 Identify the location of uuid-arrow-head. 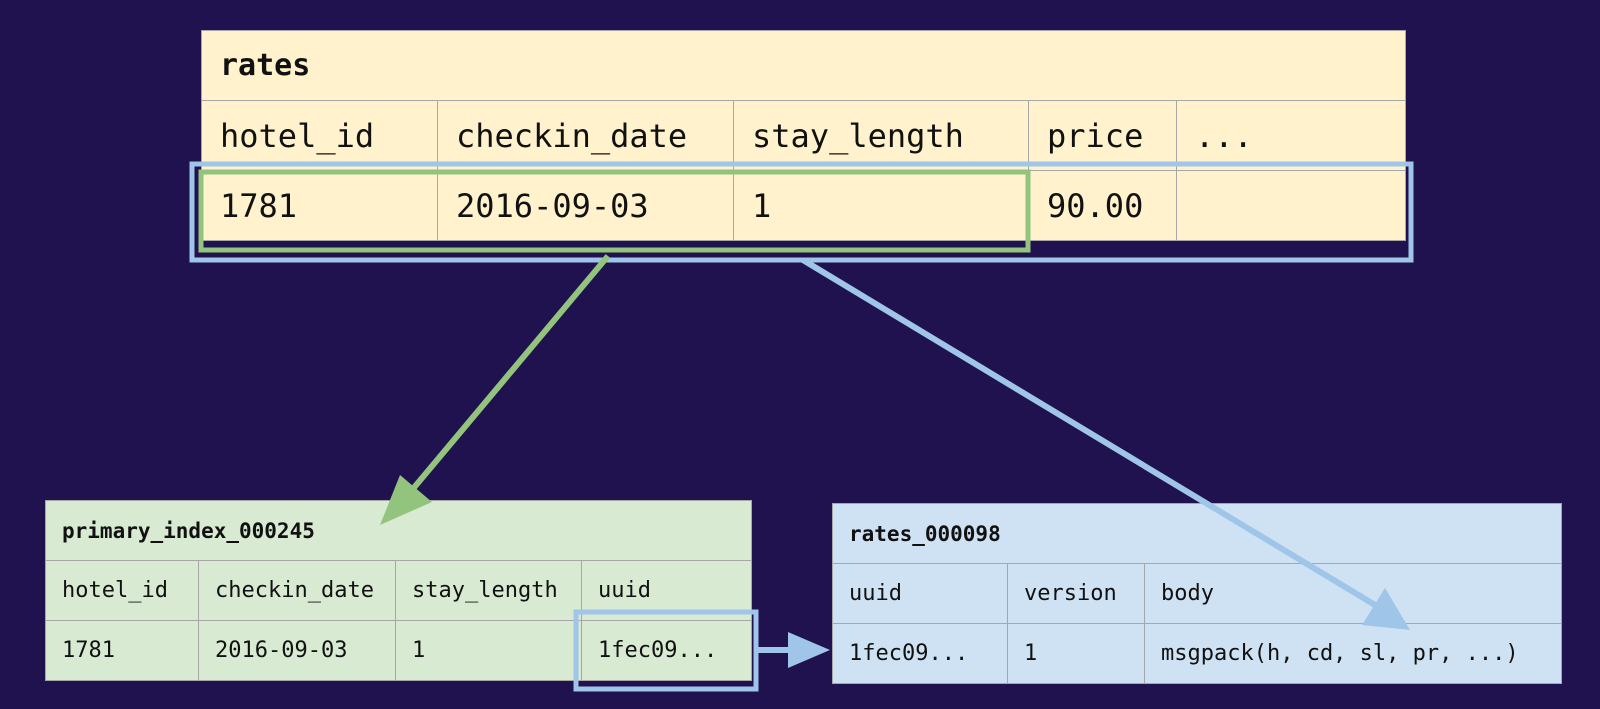
(809, 650).